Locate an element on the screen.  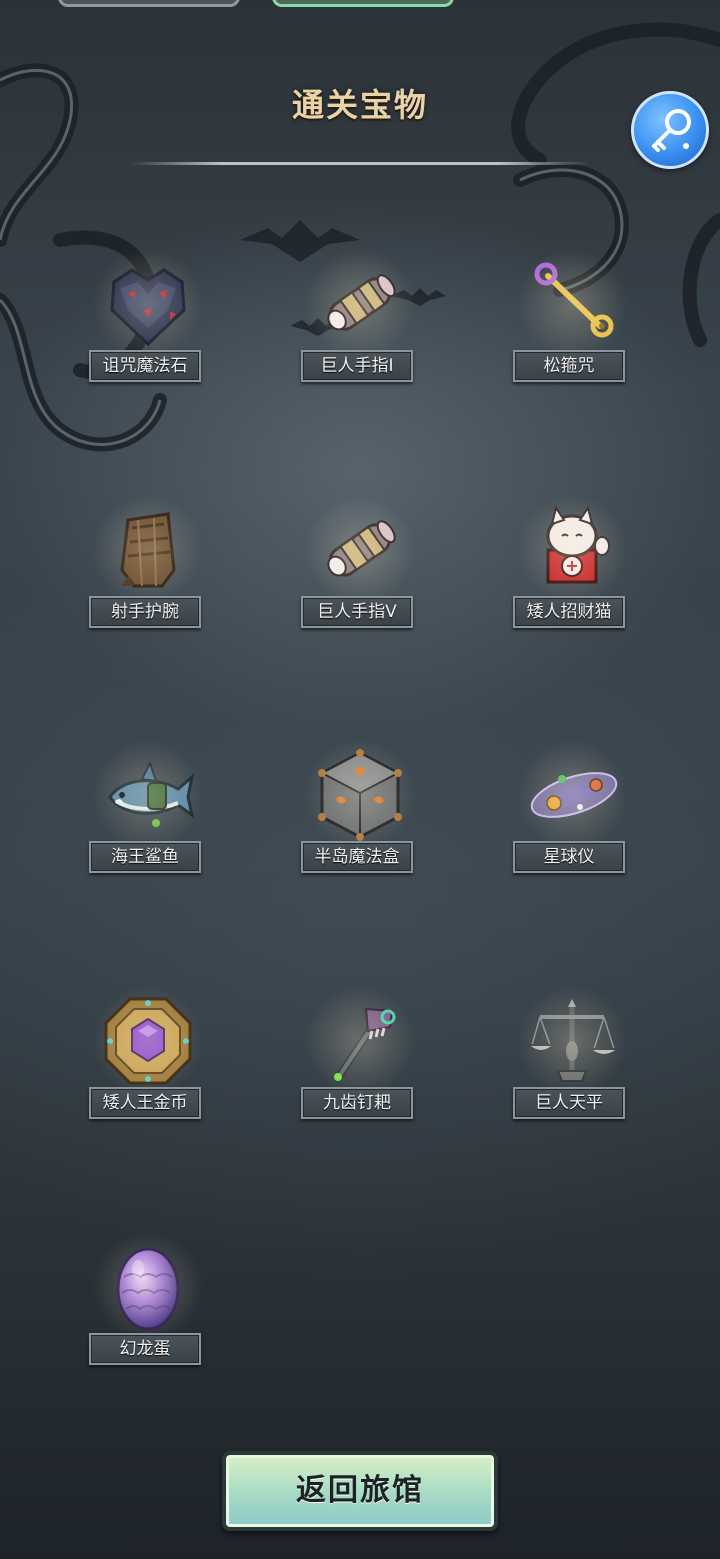
item-magic-box: 半岛魔法盒 is located at coordinates (360, 815).